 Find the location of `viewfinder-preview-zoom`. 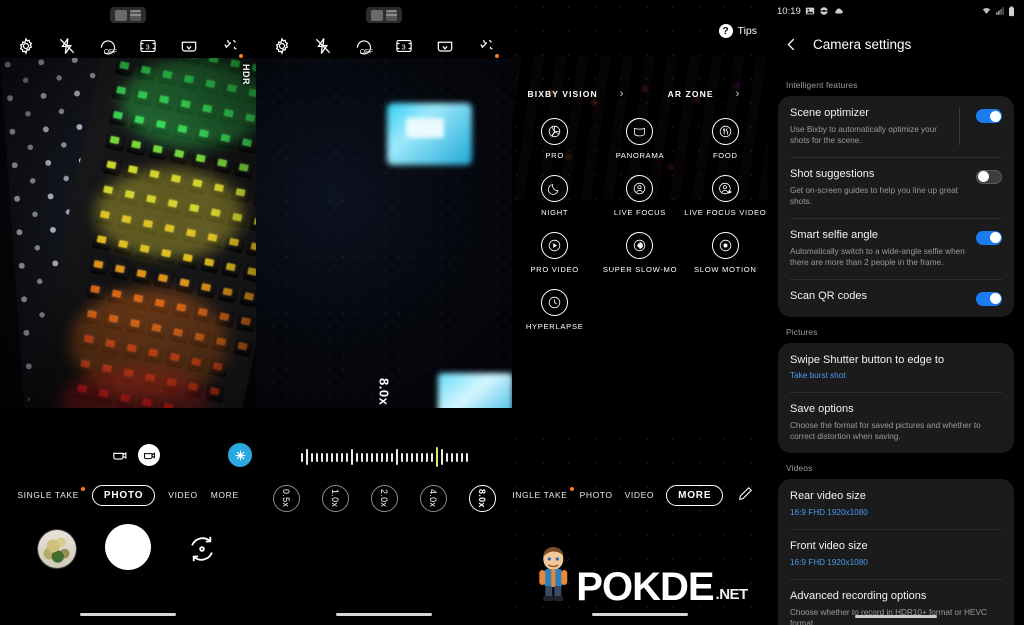

viewfinder-preview-zoom is located at coordinates (384, 233).